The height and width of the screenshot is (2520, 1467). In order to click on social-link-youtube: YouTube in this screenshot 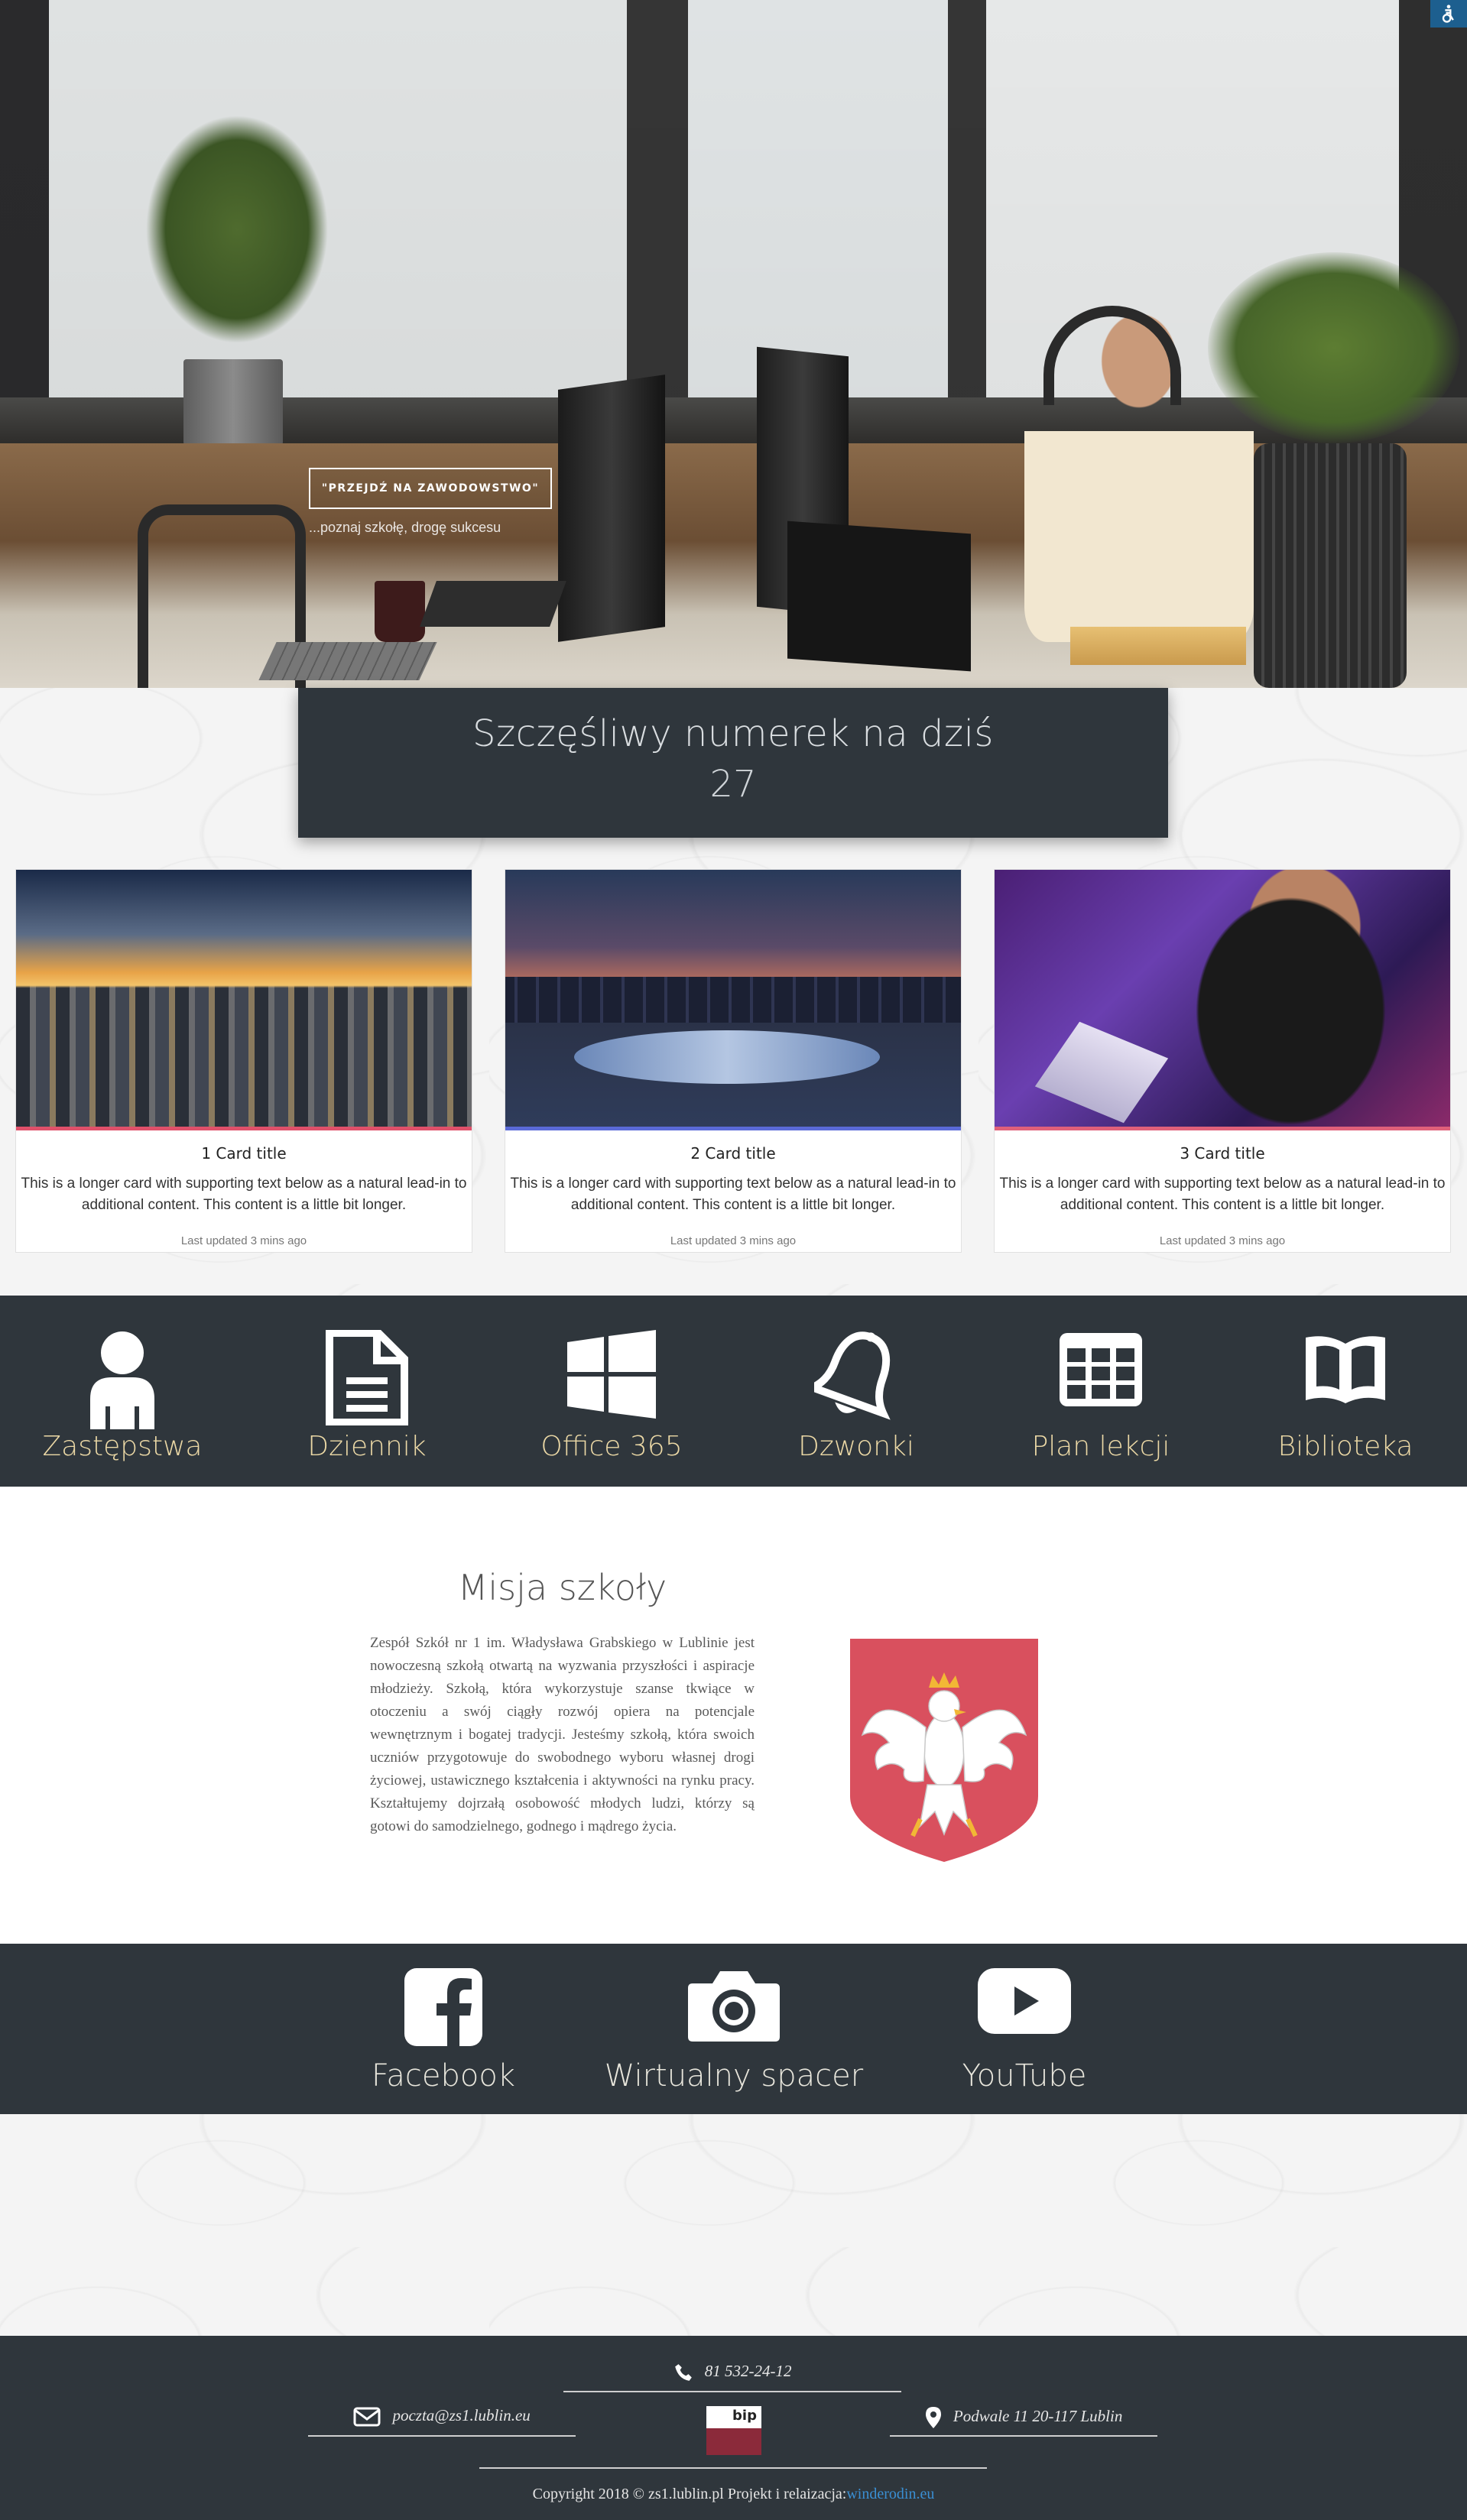, I will do `click(1025, 2029)`.